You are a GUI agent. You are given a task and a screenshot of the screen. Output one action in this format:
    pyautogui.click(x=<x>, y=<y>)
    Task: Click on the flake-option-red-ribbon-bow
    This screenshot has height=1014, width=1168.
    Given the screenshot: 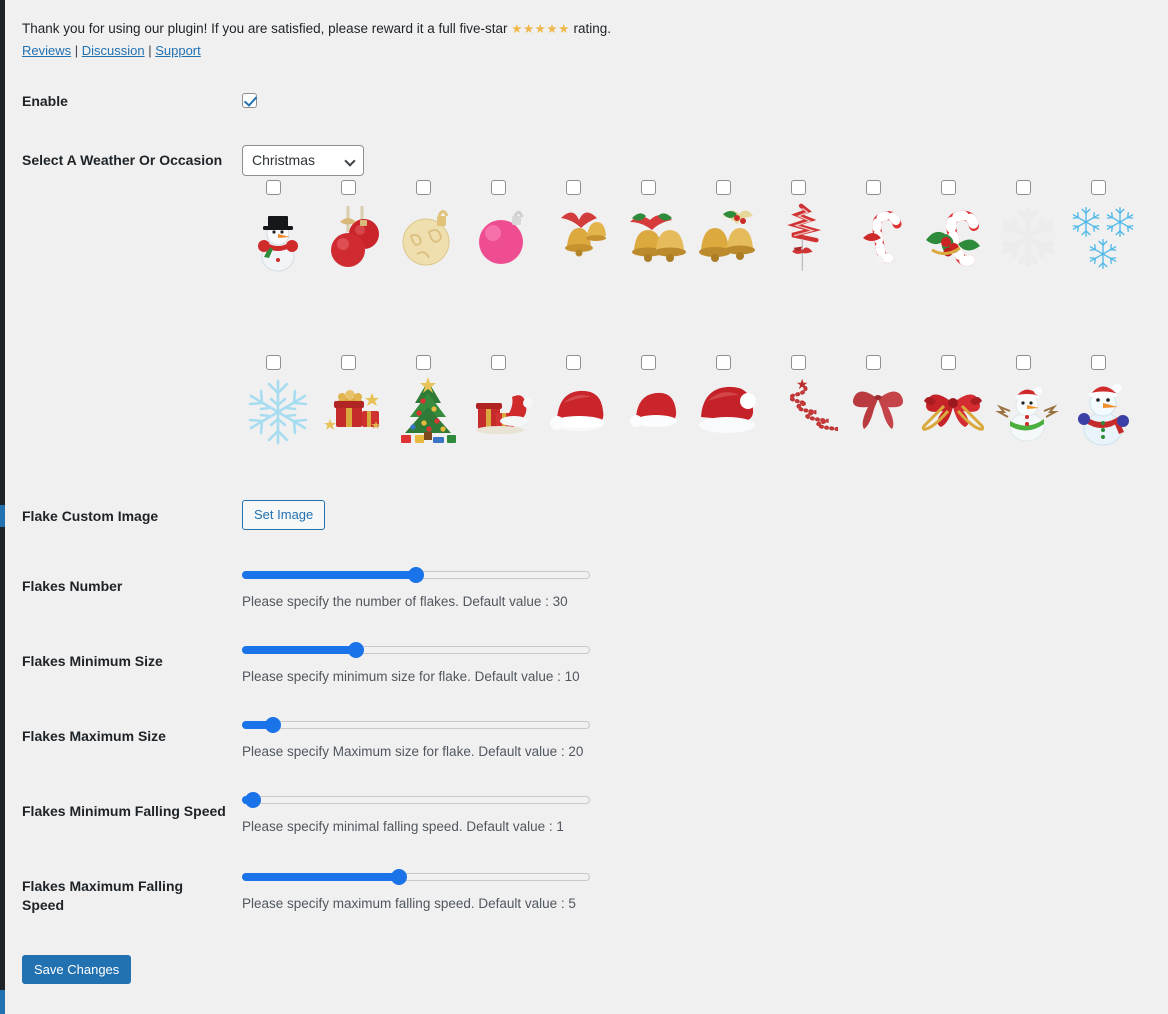 What is the action you would take?
    pyautogui.click(x=879, y=402)
    